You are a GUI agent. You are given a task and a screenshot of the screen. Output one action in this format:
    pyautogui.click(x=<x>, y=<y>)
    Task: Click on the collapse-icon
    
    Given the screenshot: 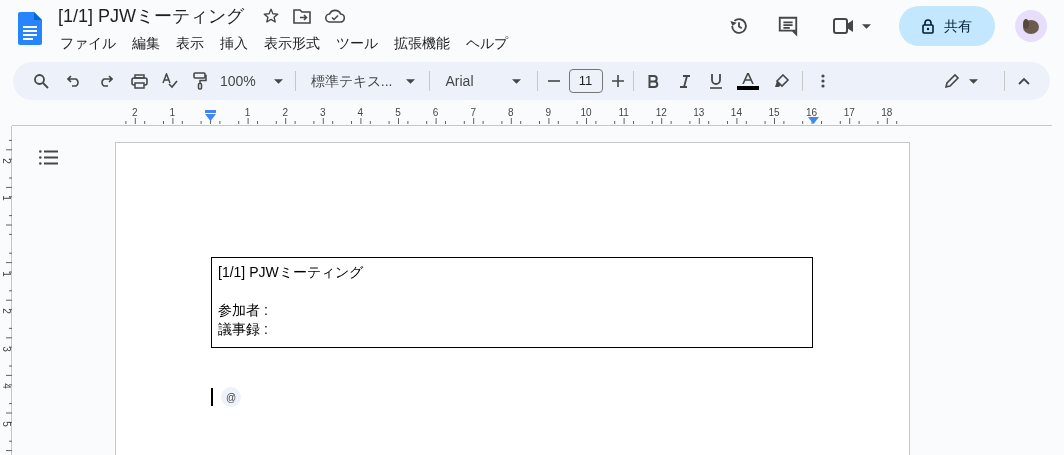 What is the action you would take?
    pyautogui.click(x=1023, y=81)
    